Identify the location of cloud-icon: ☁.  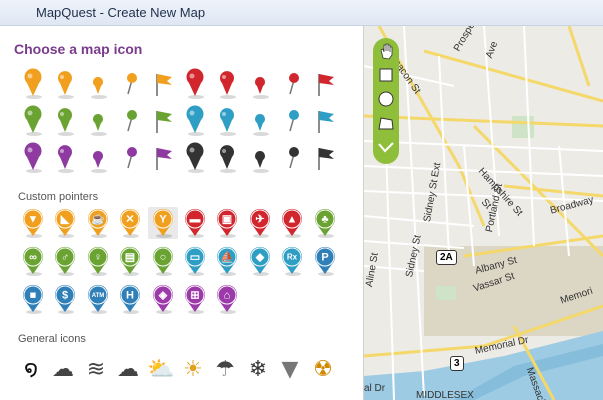
(128, 368).